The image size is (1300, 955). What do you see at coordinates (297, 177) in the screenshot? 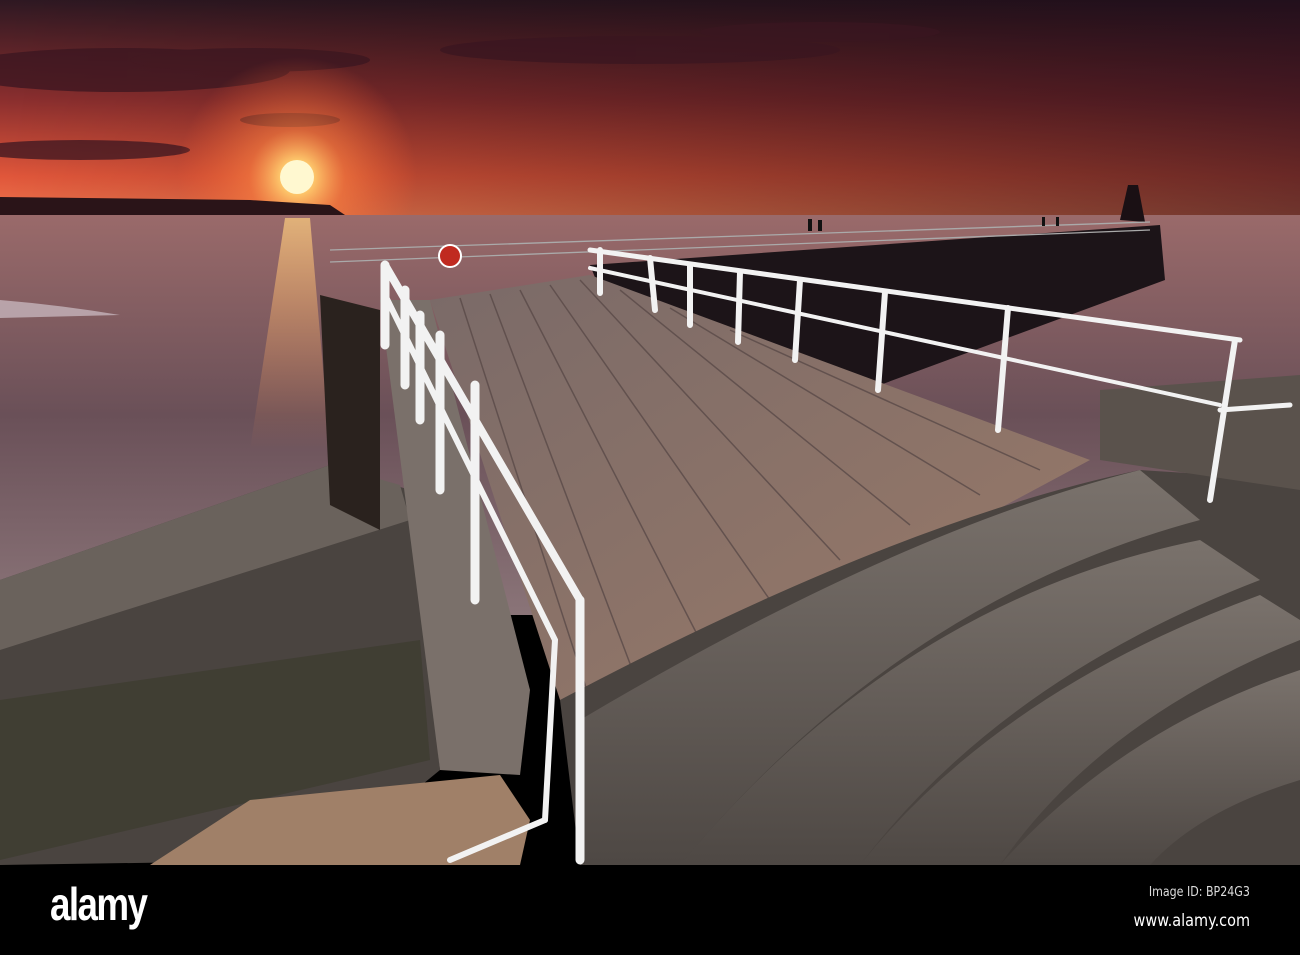
I see `sun` at bounding box center [297, 177].